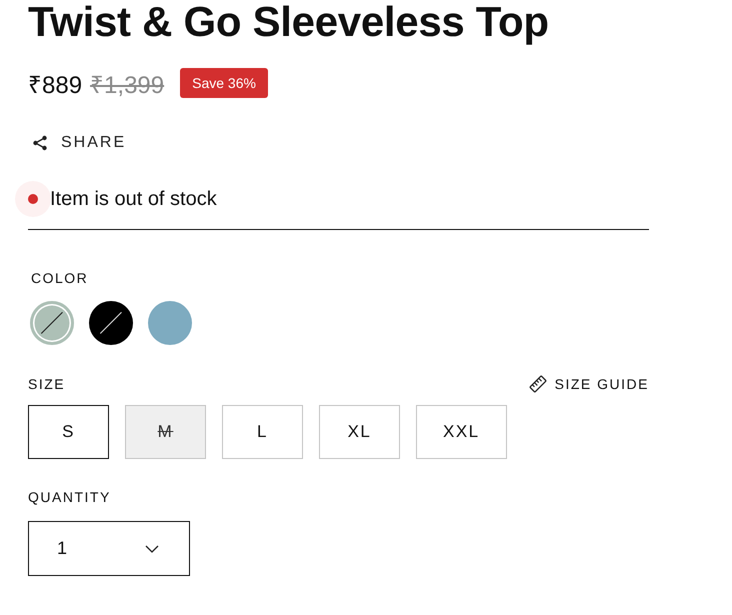  I want to click on chevron-down-icon, so click(152, 548).